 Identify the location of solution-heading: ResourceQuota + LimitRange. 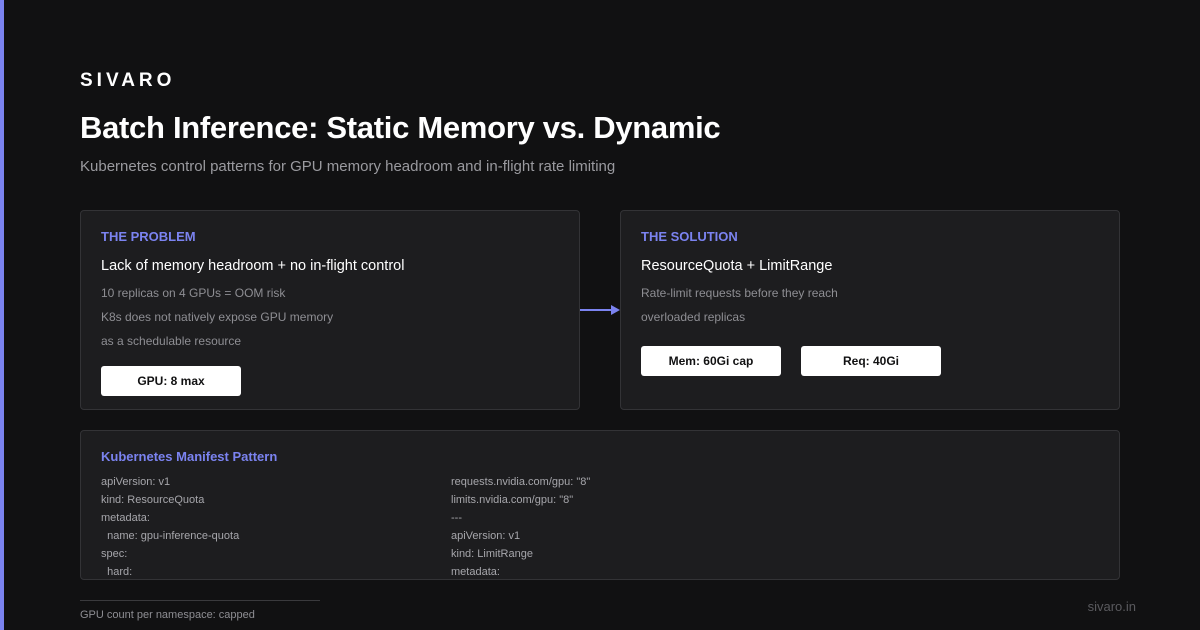
(737, 266).